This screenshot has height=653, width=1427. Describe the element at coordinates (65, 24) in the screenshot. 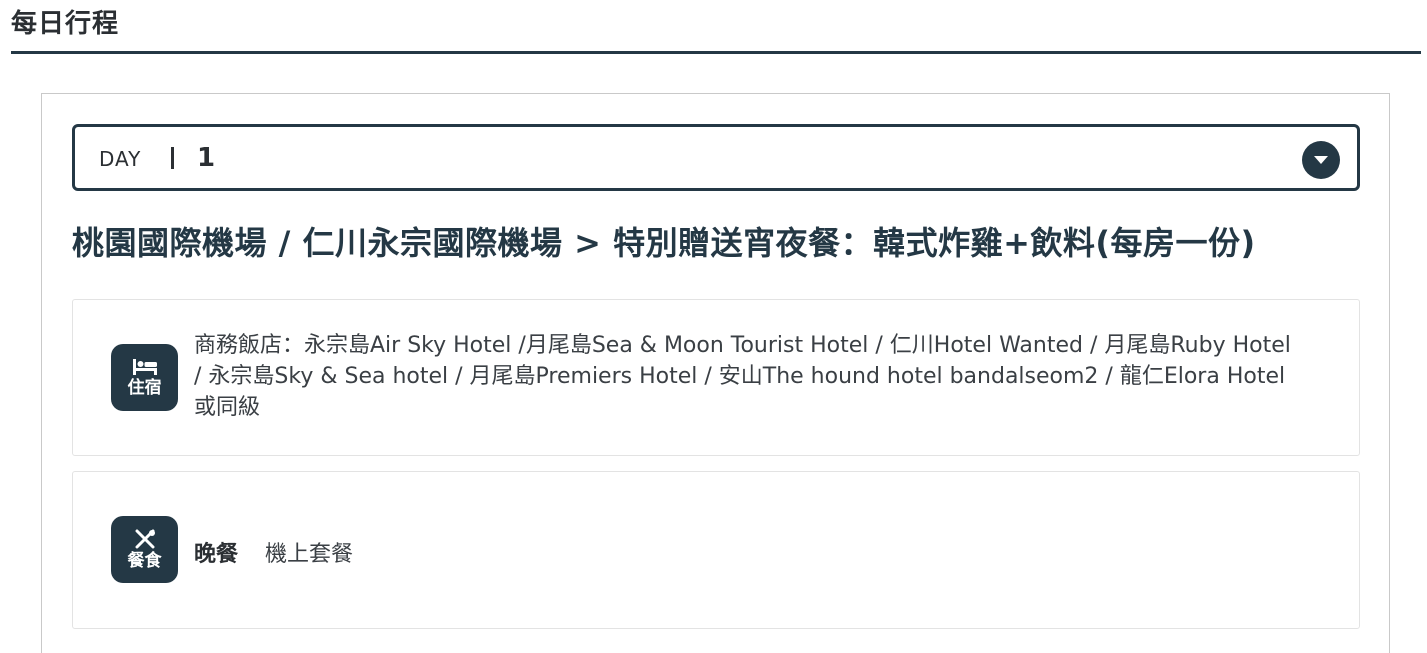

I see `section-title: 每日行程` at that location.